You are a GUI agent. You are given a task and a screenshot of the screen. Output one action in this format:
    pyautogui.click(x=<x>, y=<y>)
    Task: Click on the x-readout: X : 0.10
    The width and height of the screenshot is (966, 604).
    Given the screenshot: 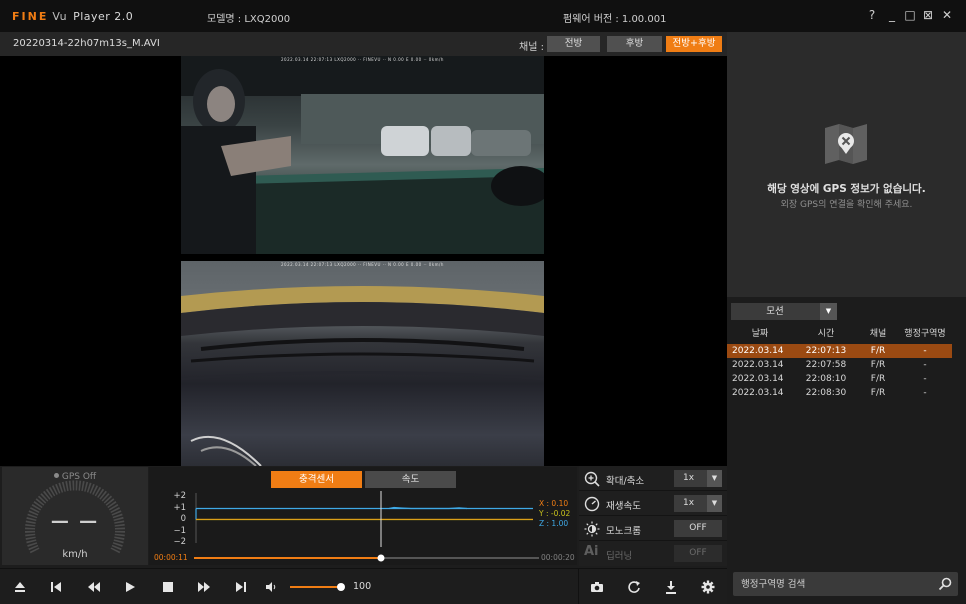 What is the action you would take?
    pyautogui.click(x=554, y=503)
    